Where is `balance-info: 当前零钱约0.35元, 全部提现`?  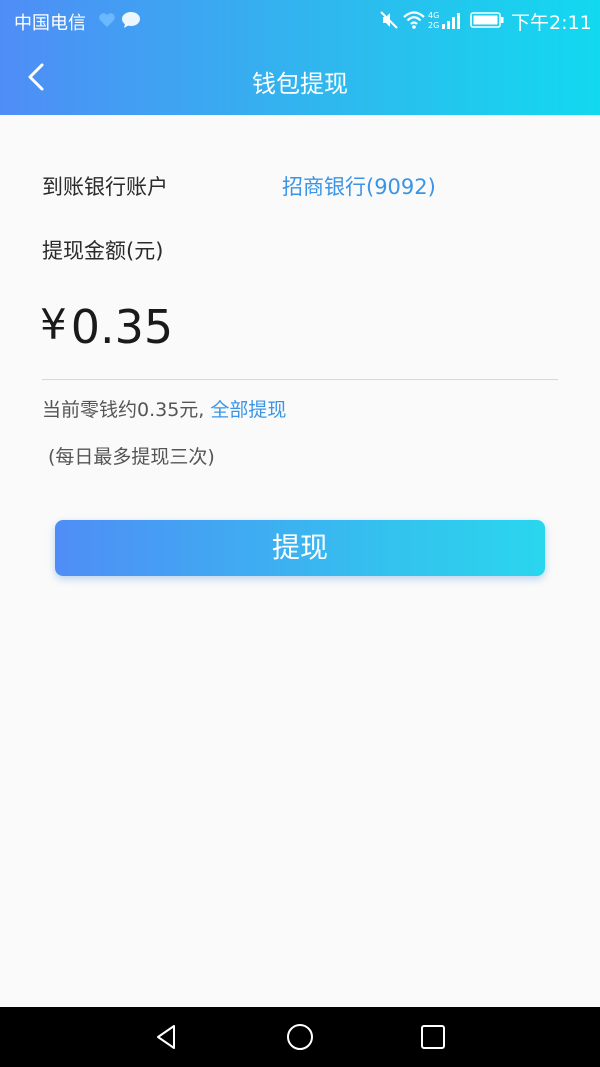
balance-info: 当前零钱约0.35元, 全部提现 is located at coordinates (164, 408).